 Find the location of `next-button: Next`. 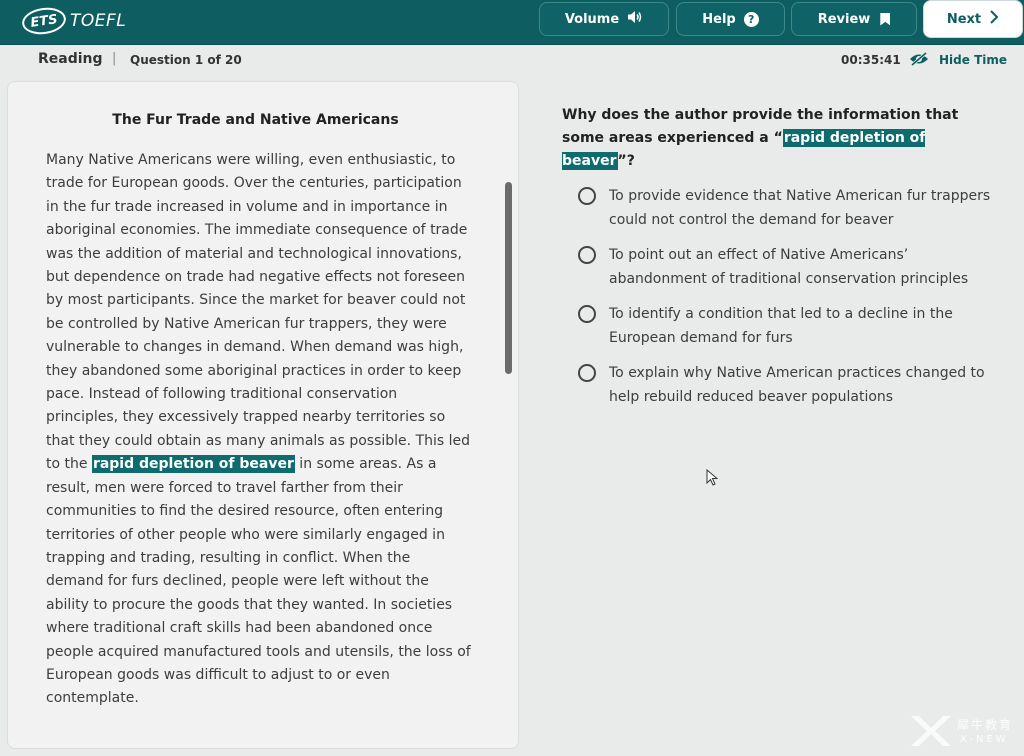

next-button: Next is located at coordinates (973, 19).